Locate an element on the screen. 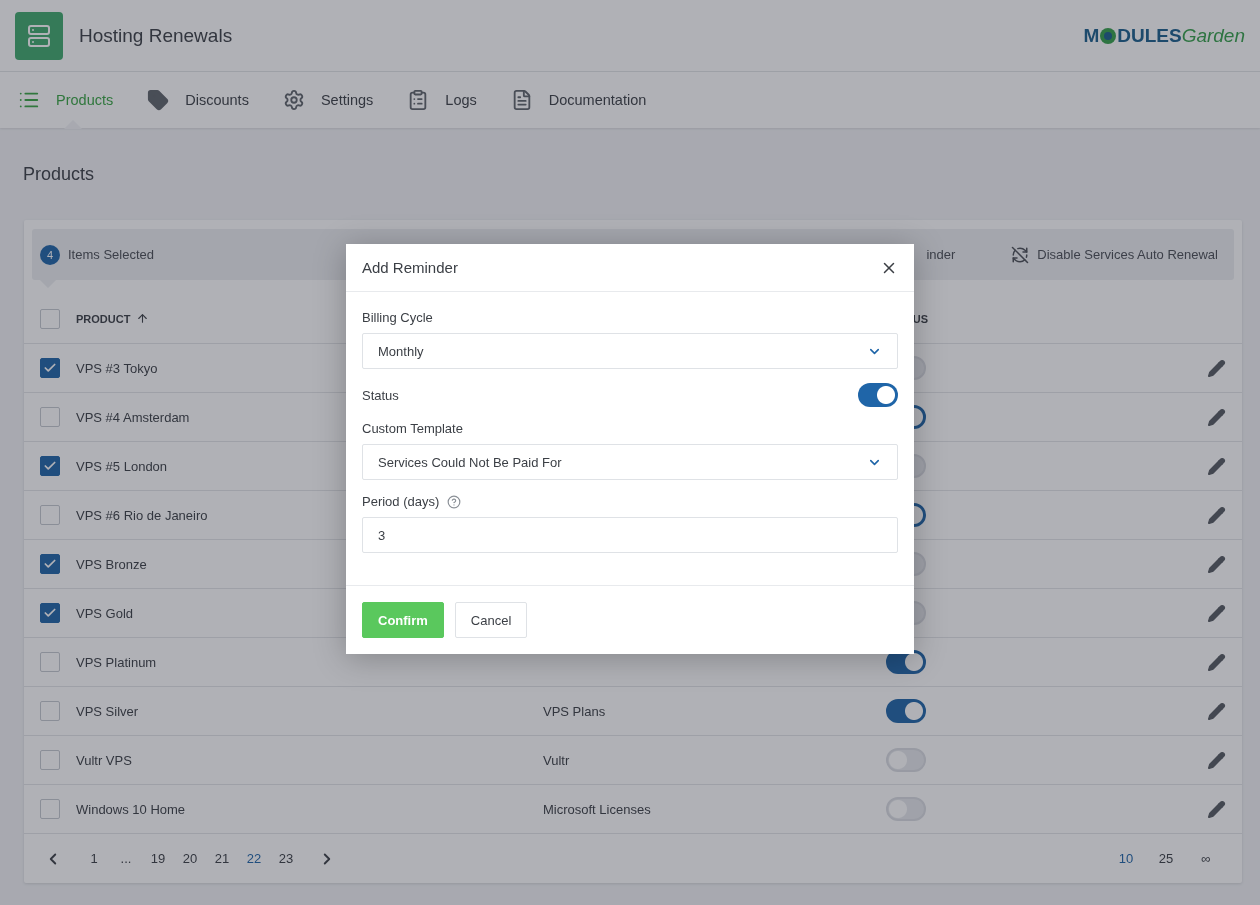  globe-icon is located at coordinates (1108, 35).